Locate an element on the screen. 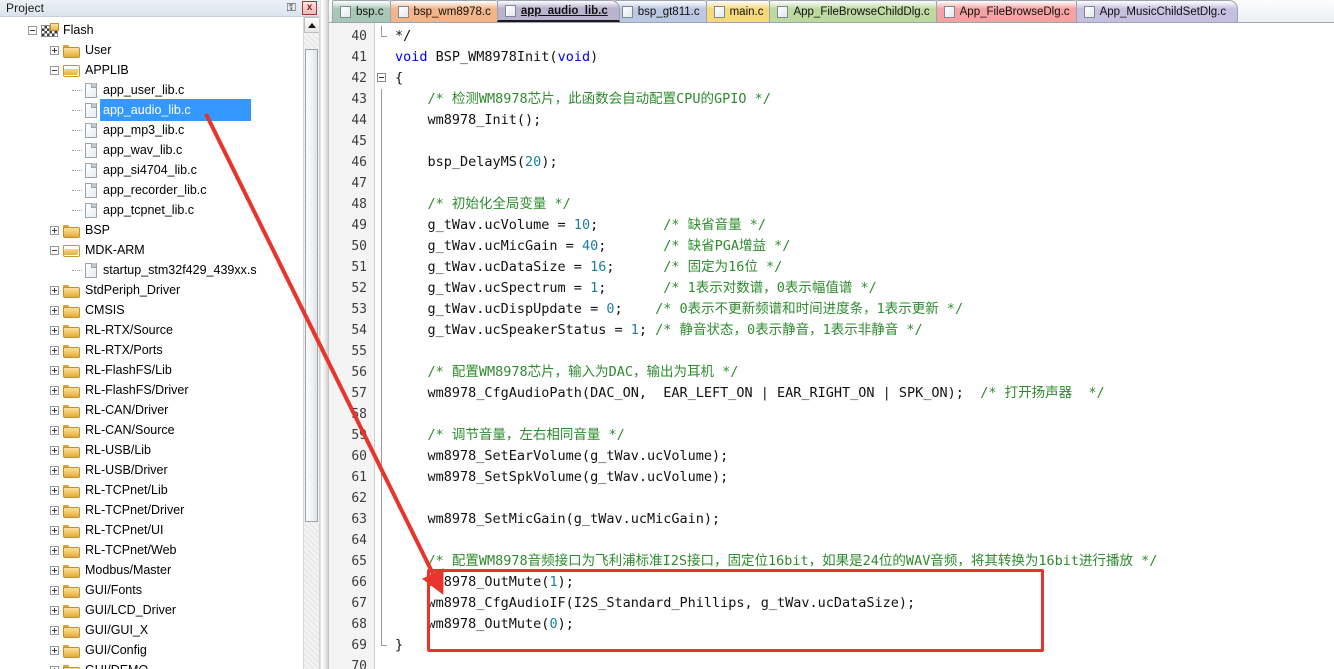  tree-item-rl-tcpnet-lib: RL-TCPnet/Lib is located at coordinates (151, 490).